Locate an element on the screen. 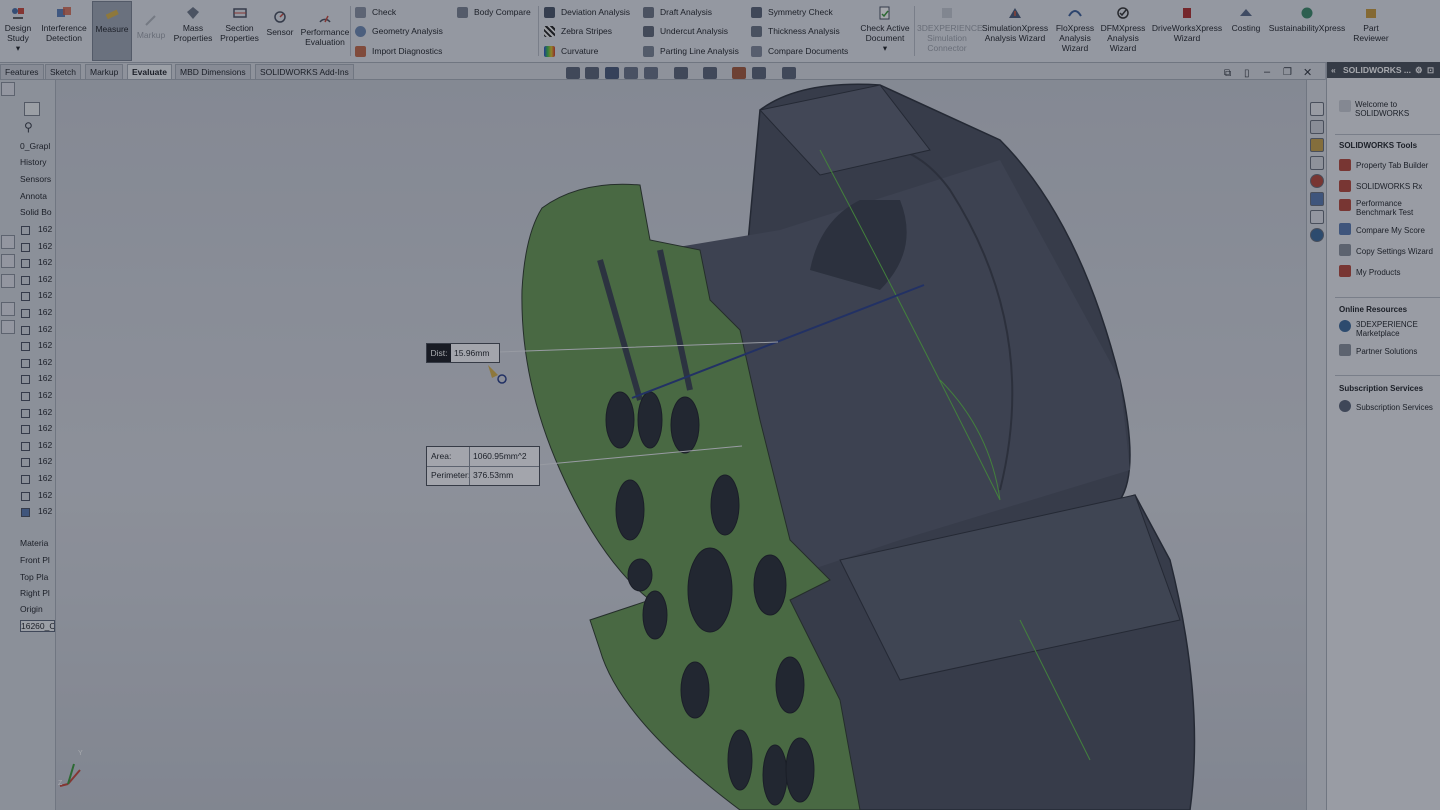 This screenshot has height=810, width=1440. simulationxpress-button: SimulationXpress Analysis Wizard is located at coordinates (1015, 23).